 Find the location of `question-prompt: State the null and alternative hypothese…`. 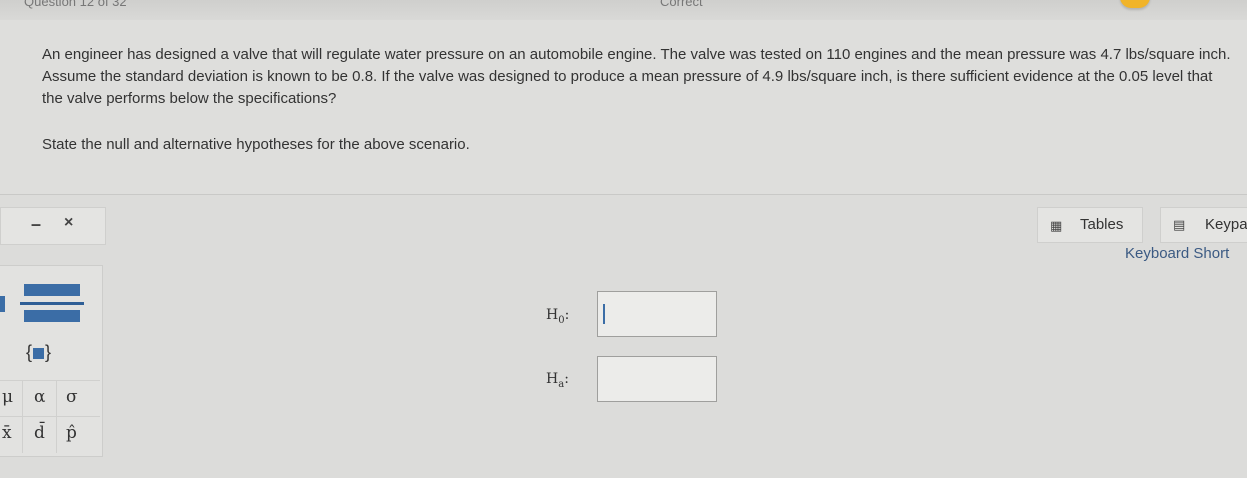

question-prompt: State the null and alternative hypothese… is located at coordinates (256, 144).